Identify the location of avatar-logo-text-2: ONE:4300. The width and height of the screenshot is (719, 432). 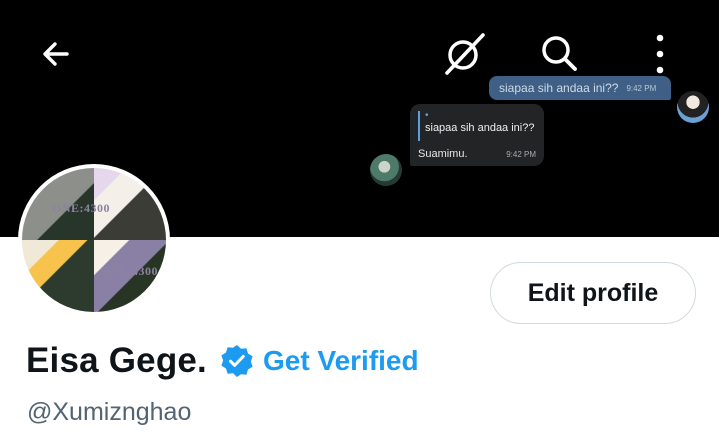
(129, 271).